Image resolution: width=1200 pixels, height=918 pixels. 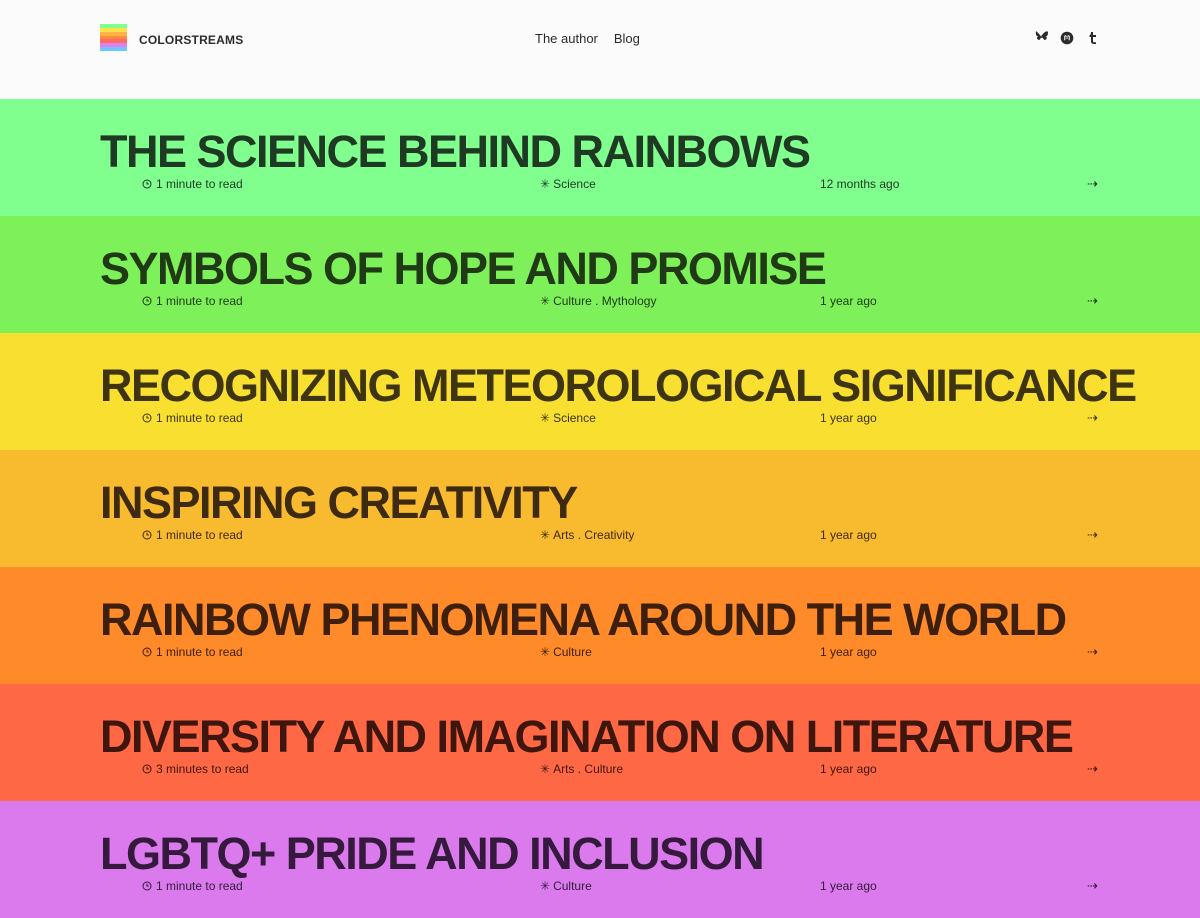 I want to click on site-logo, so click(x=113, y=38).